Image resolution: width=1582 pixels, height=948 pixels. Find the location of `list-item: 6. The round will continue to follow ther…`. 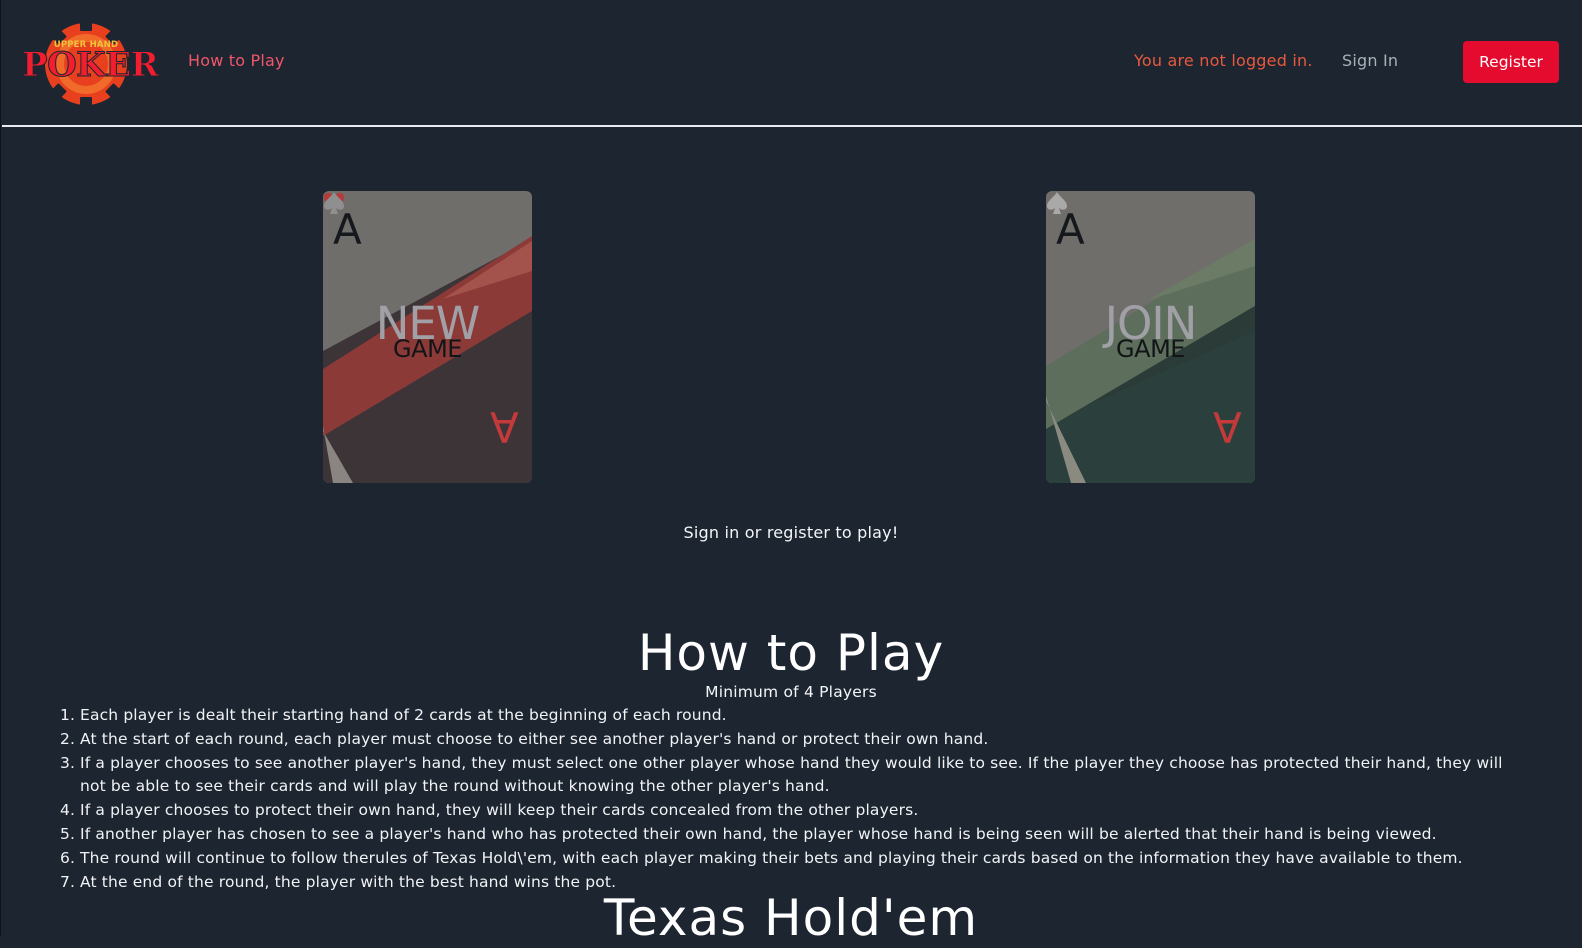

list-item: 6. The round will continue to follow ther… is located at coordinates (795, 859).